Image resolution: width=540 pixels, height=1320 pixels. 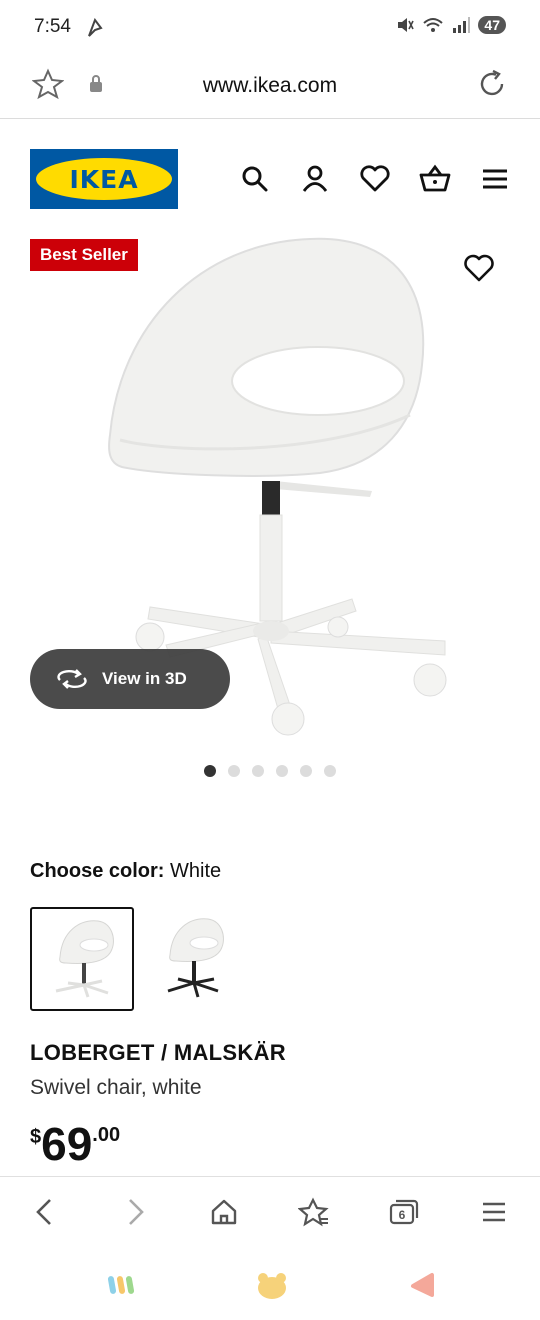 I want to click on ikea-logo: IKEA, so click(x=104, y=179).